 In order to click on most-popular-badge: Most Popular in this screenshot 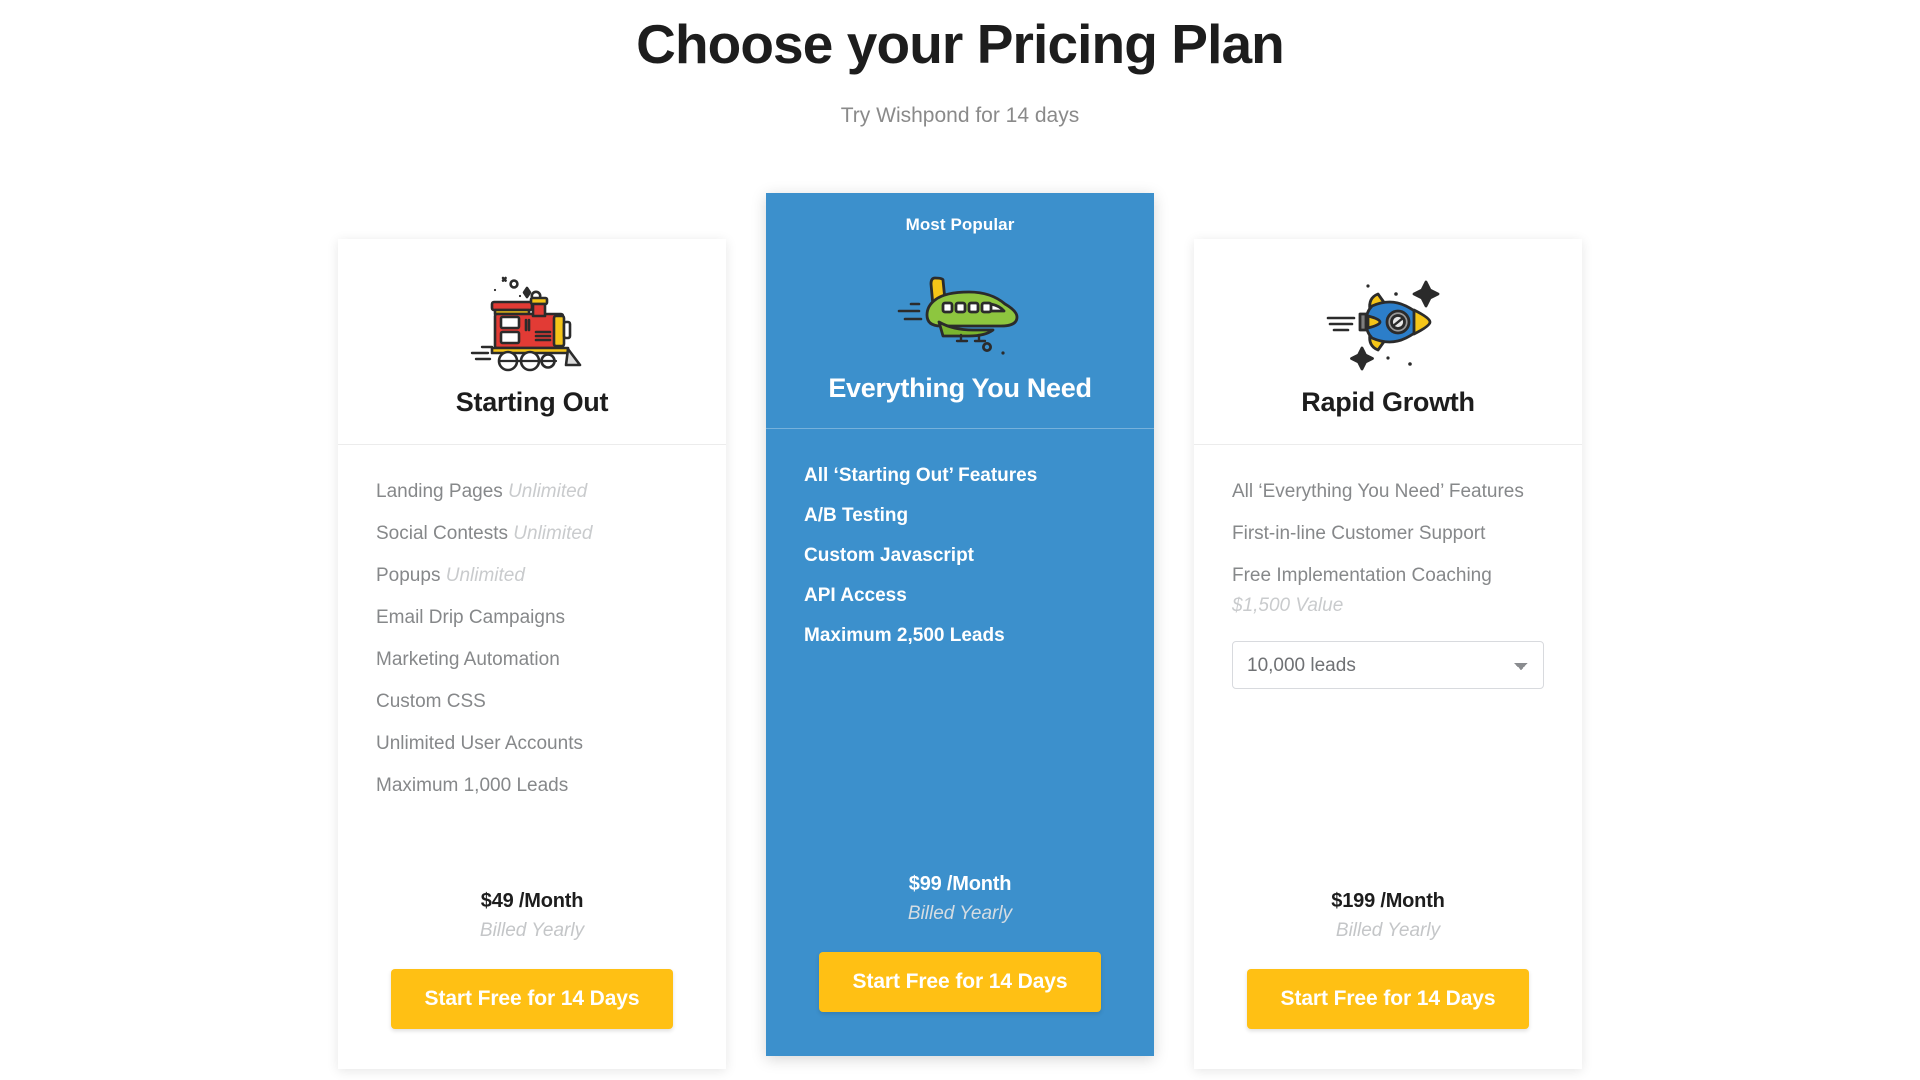, I will do `click(960, 224)`.